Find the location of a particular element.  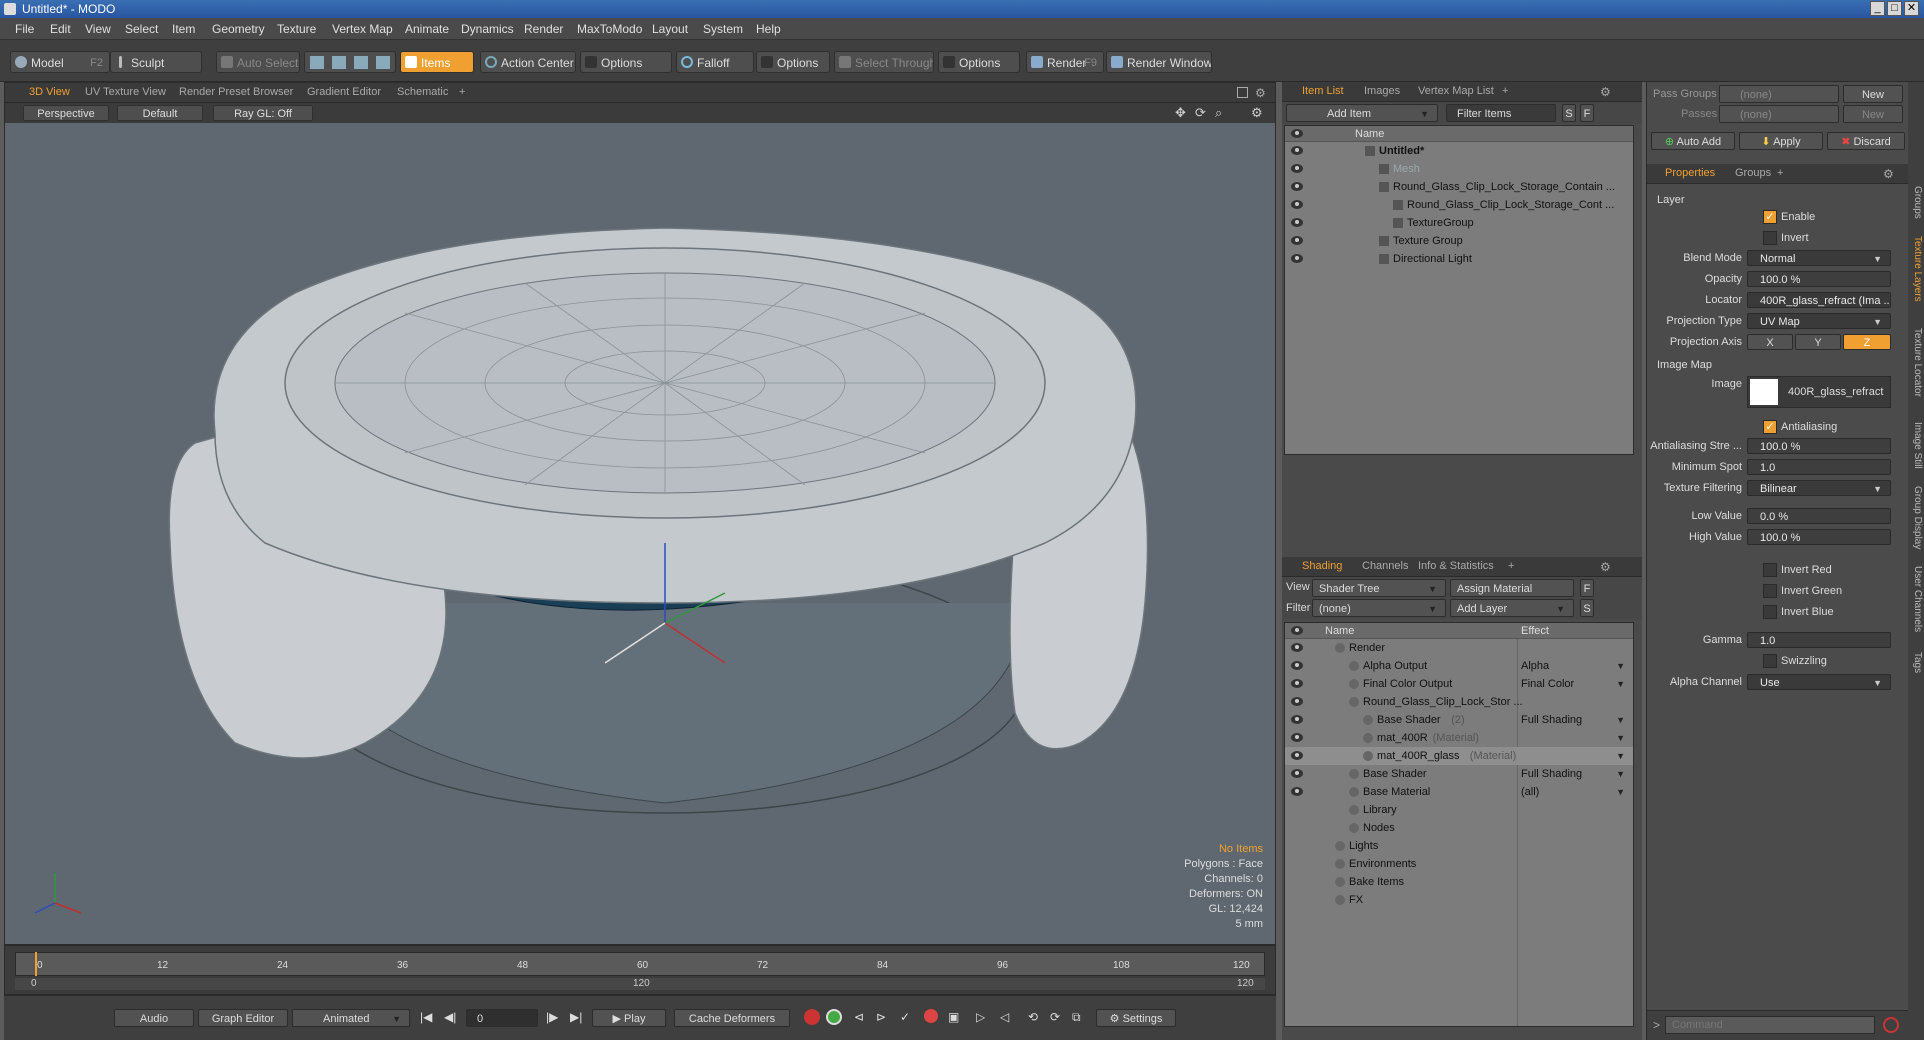

step-back-icon: ◁ is located at coordinates (1004, 1017).